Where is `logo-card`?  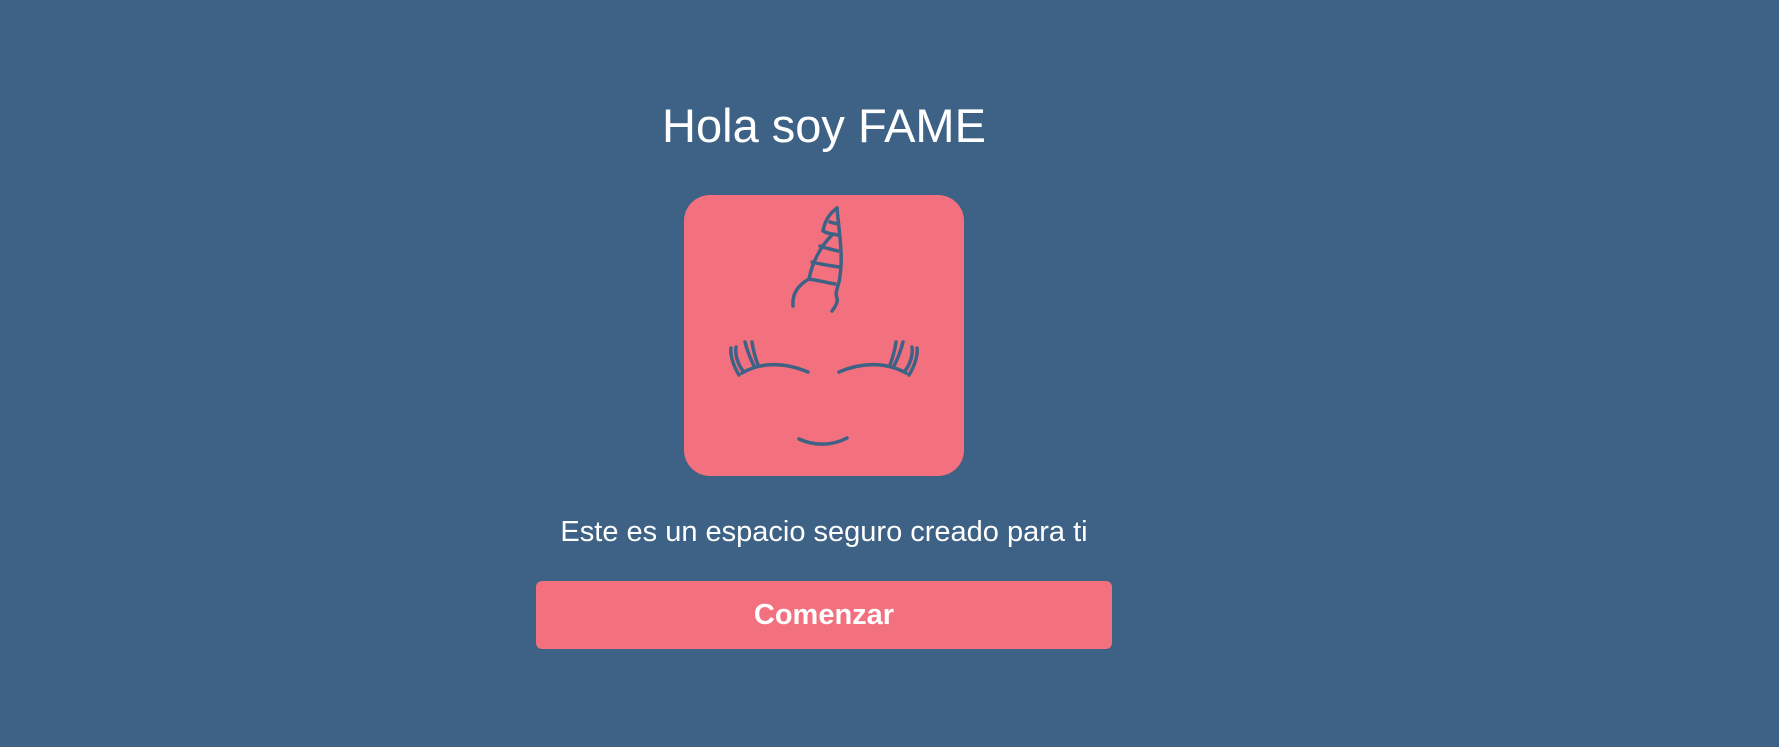 logo-card is located at coordinates (824, 335).